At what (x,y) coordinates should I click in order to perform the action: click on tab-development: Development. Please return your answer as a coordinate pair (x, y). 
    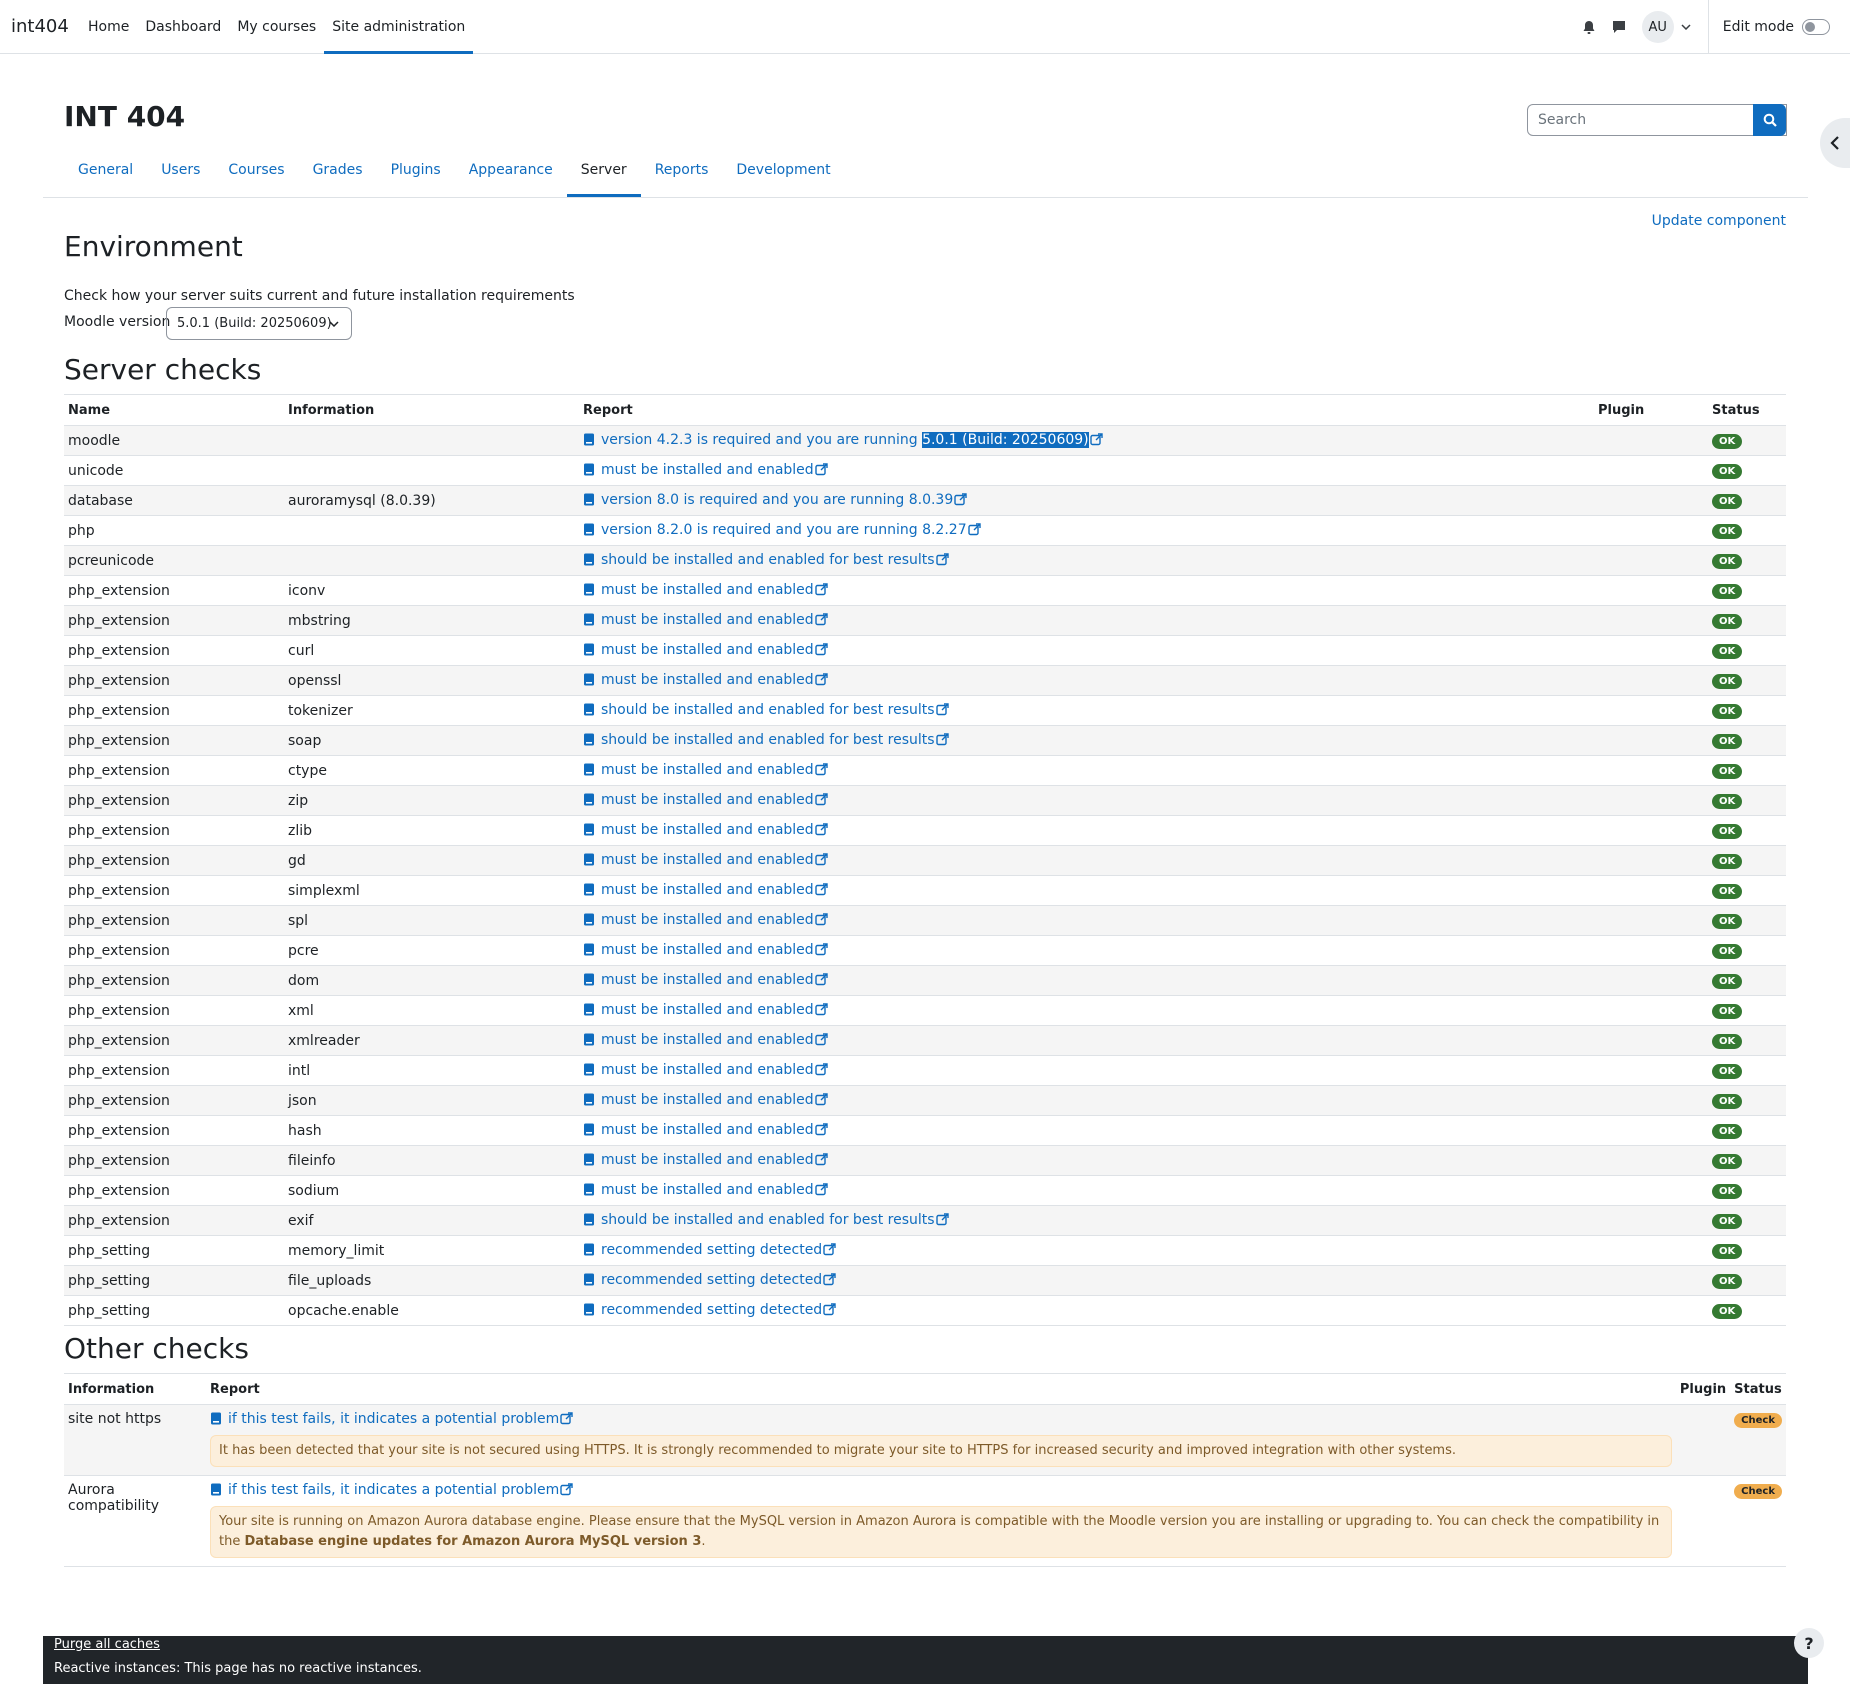
    Looking at the image, I should click on (783, 173).